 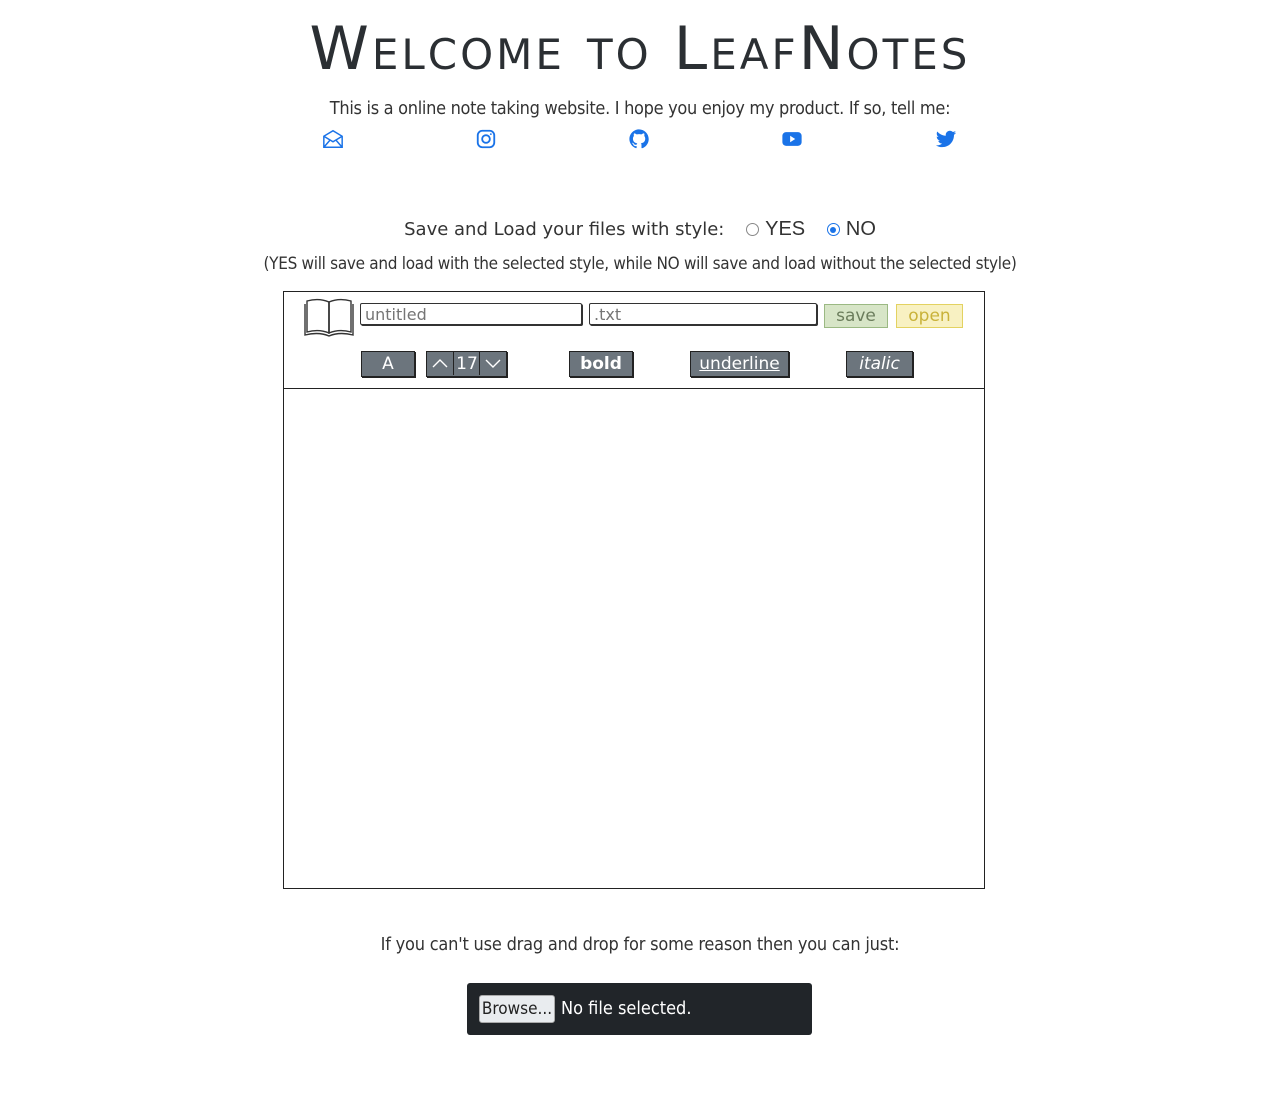 I want to click on radio-no-indicator, so click(x=833, y=230).